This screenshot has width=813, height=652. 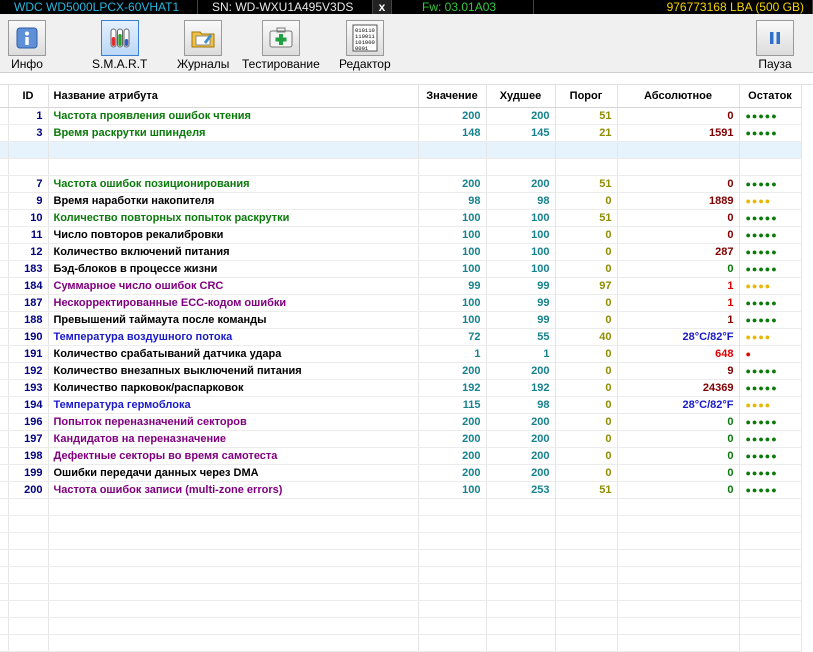 I want to click on empty-row, so click(x=401, y=626).